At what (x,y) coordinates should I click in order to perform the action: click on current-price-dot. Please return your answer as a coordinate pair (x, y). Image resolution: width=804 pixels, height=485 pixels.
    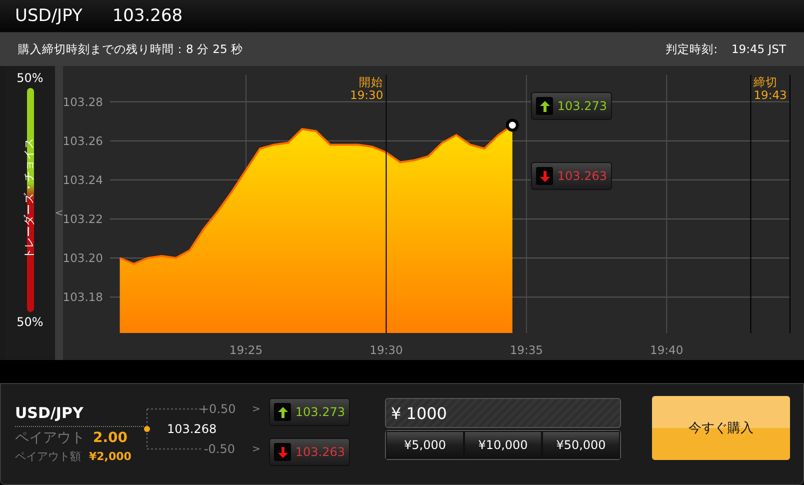
    Looking at the image, I should click on (512, 125).